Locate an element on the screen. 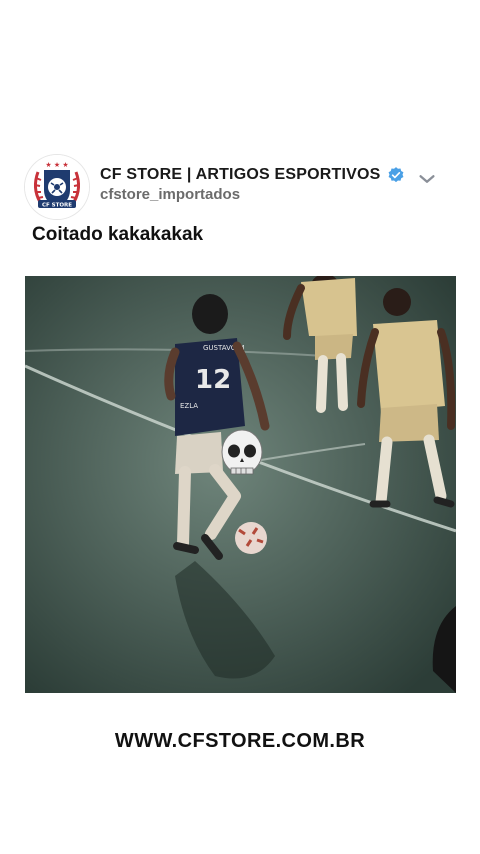  logo-text: CF STORE is located at coordinates (57, 206).